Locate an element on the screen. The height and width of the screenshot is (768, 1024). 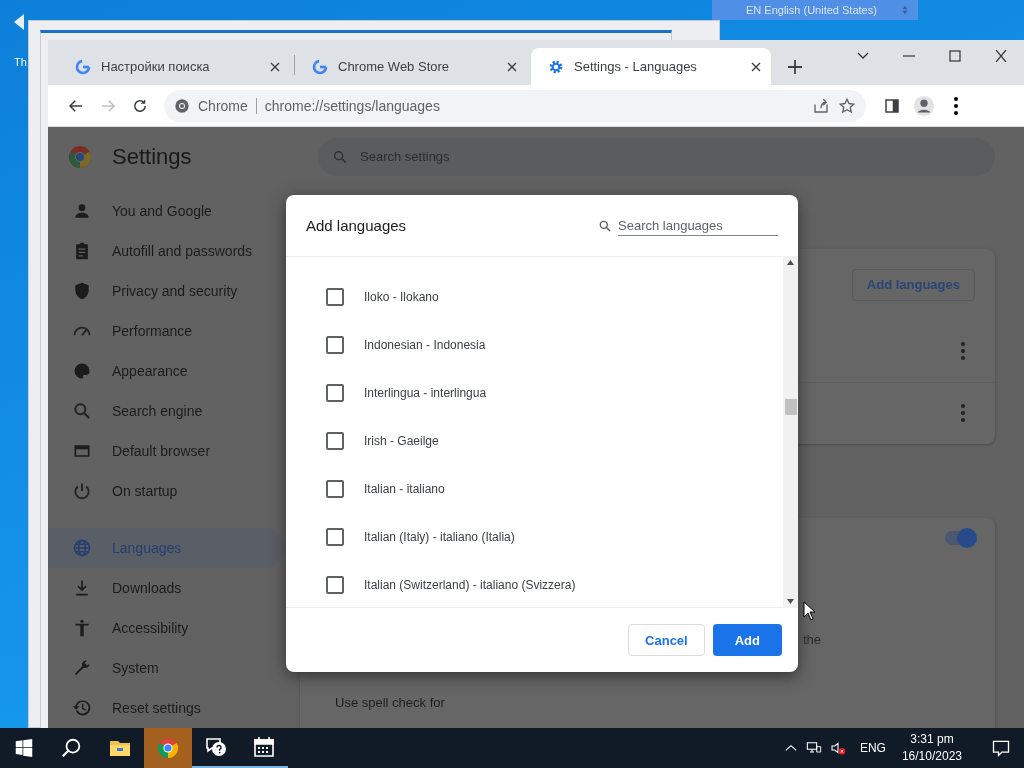
scrollbar-thumb is located at coordinates (791, 407).